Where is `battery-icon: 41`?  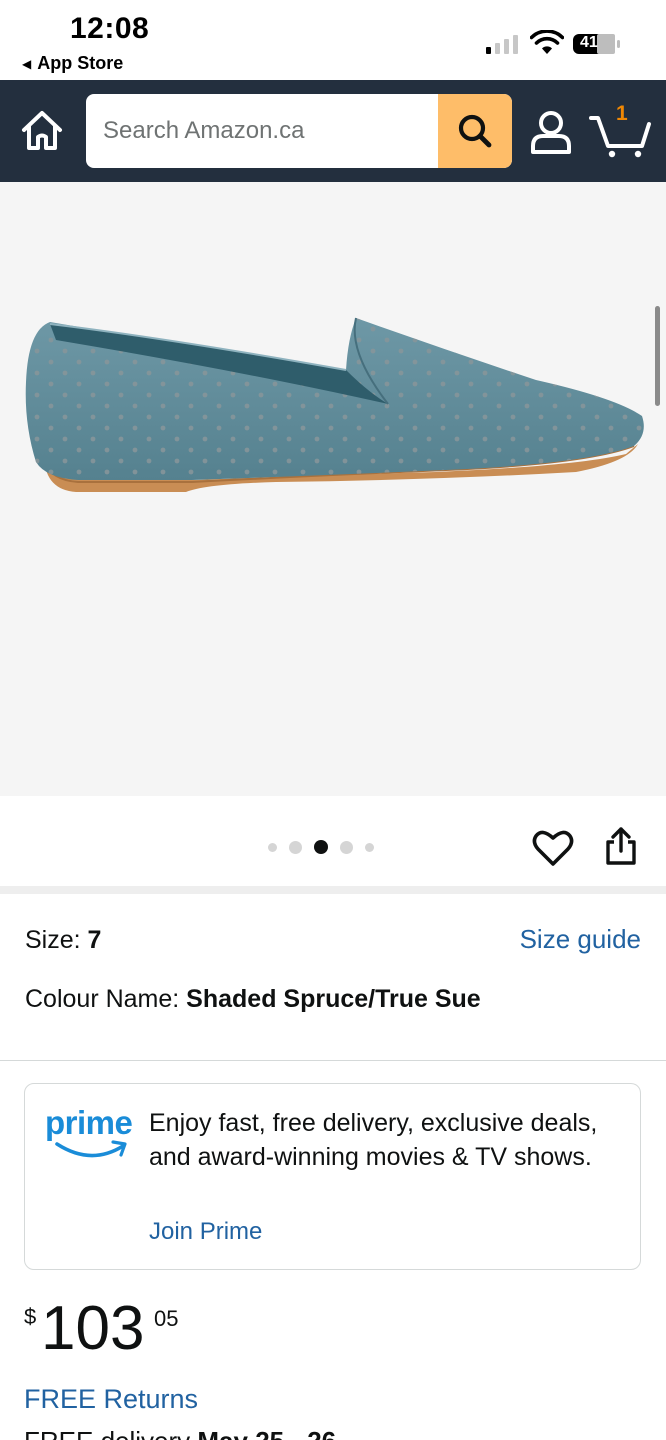
battery-icon: 41 is located at coordinates (597, 44).